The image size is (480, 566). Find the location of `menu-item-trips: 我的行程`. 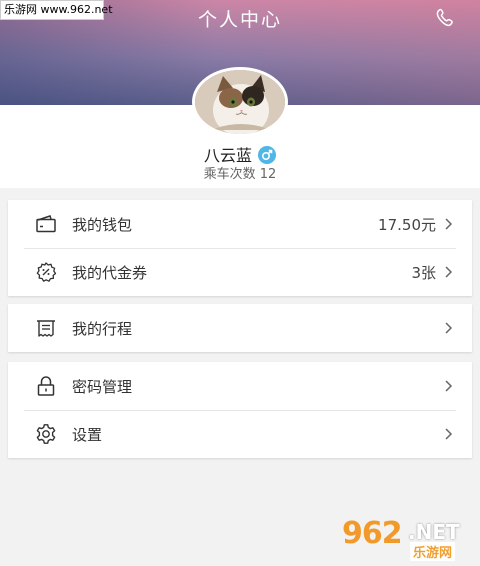

menu-item-trips: 我的行程 is located at coordinates (240, 328).